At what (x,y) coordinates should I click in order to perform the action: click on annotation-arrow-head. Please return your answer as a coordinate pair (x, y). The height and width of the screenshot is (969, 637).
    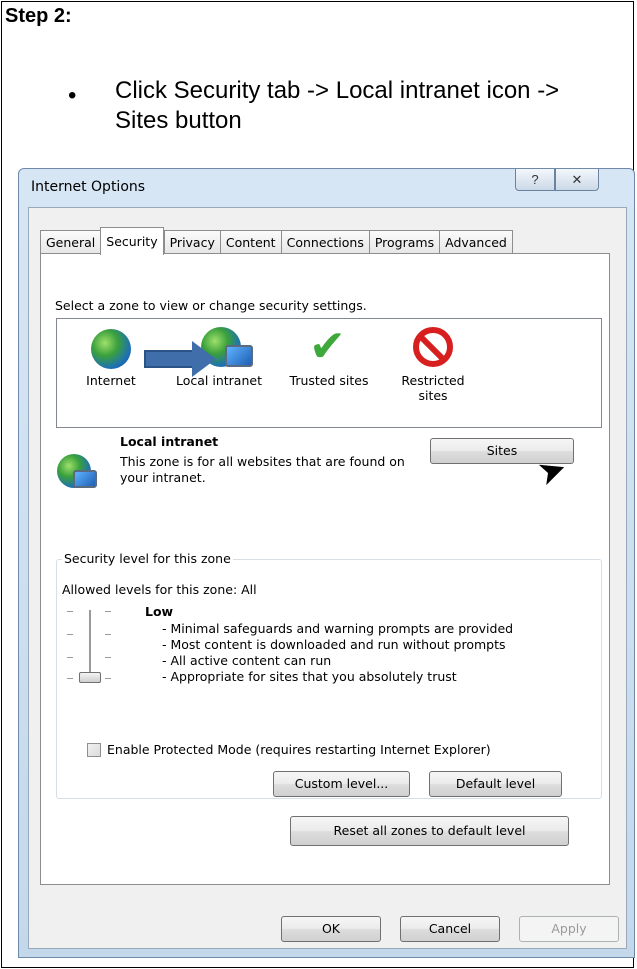
    Looking at the image, I should click on (204, 359).